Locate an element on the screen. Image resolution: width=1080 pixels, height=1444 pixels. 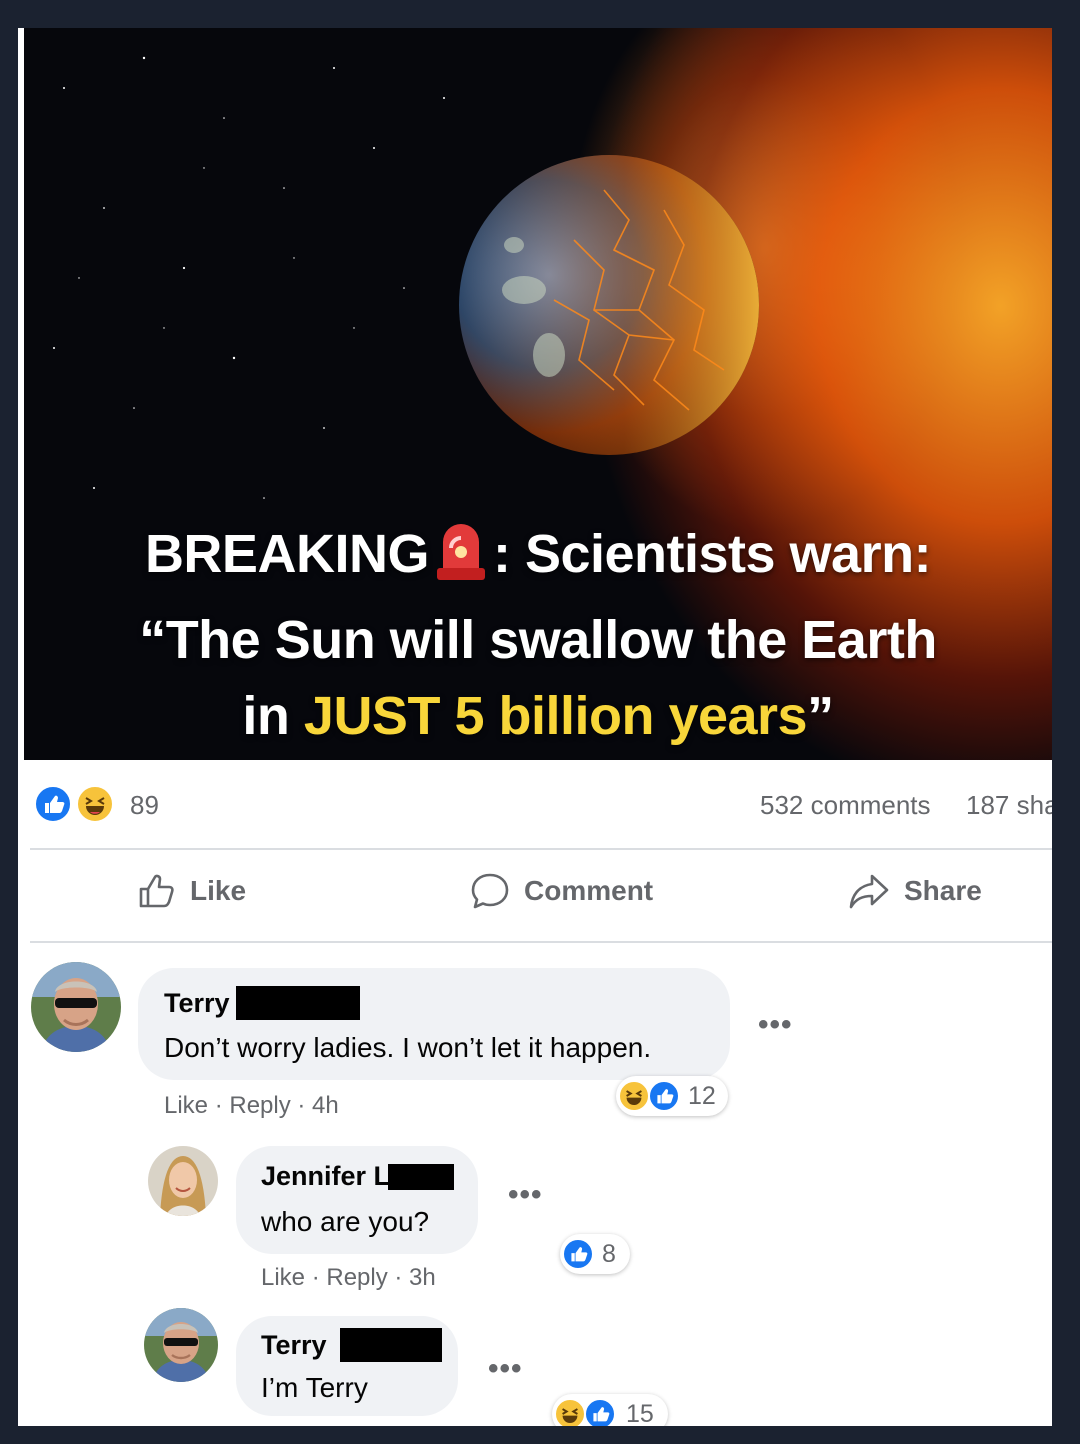
comment-author: Jennifer L is located at coordinates (325, 1176).